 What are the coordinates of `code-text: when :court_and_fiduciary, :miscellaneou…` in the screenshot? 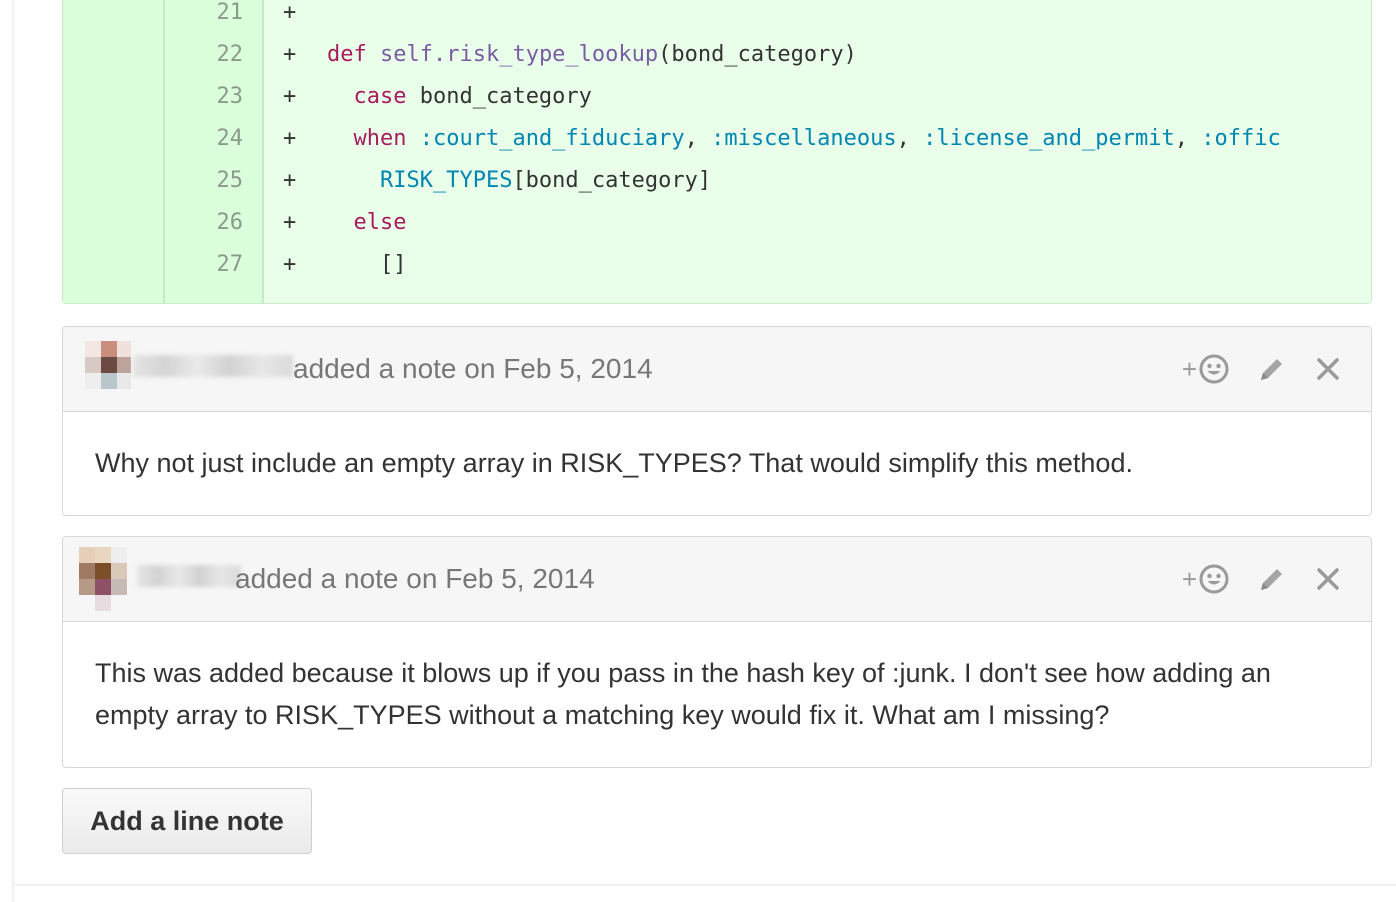 It's located at (804, 139).